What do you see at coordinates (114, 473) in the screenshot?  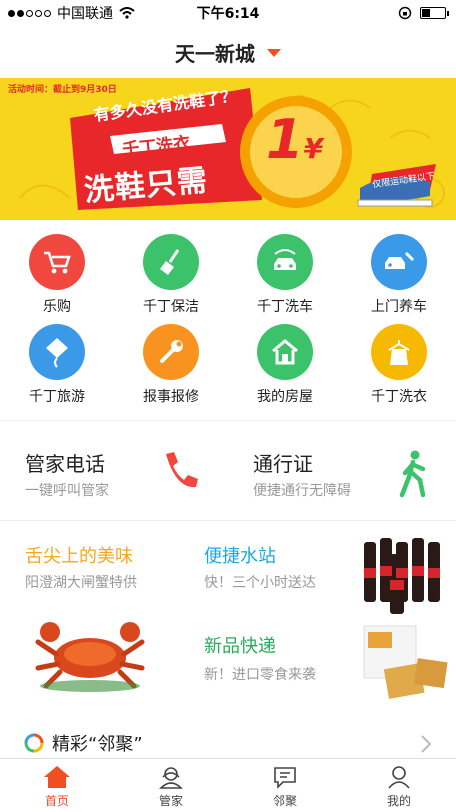 I see `butler-phone-card: 管家电话 一键呼叫管家` at bounding box center [114, 473].